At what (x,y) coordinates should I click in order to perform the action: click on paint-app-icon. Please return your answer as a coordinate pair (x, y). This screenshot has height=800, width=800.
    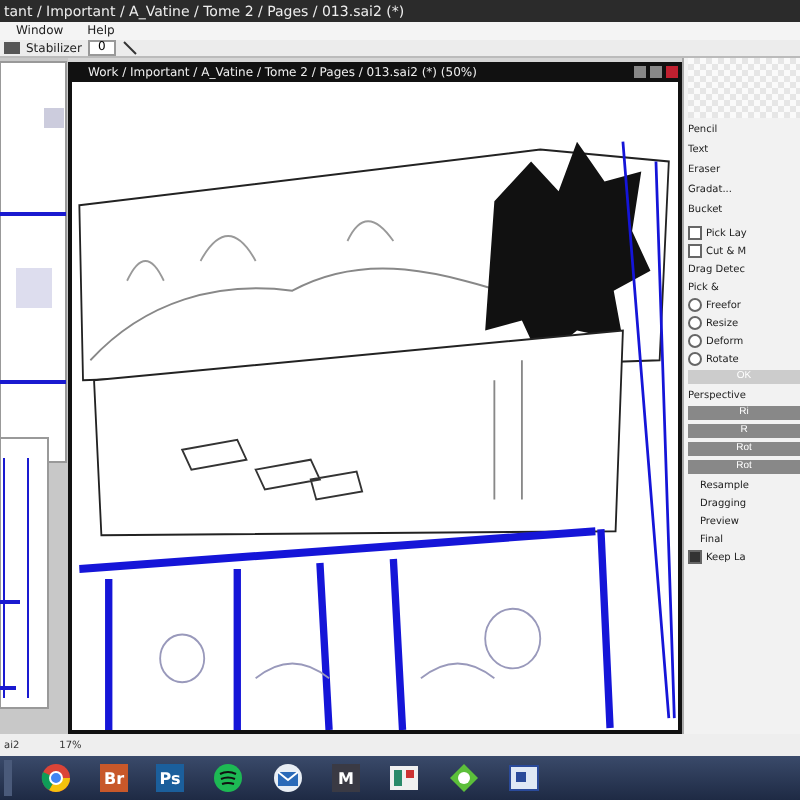
    Looking at the image, I should click on (404, 778).